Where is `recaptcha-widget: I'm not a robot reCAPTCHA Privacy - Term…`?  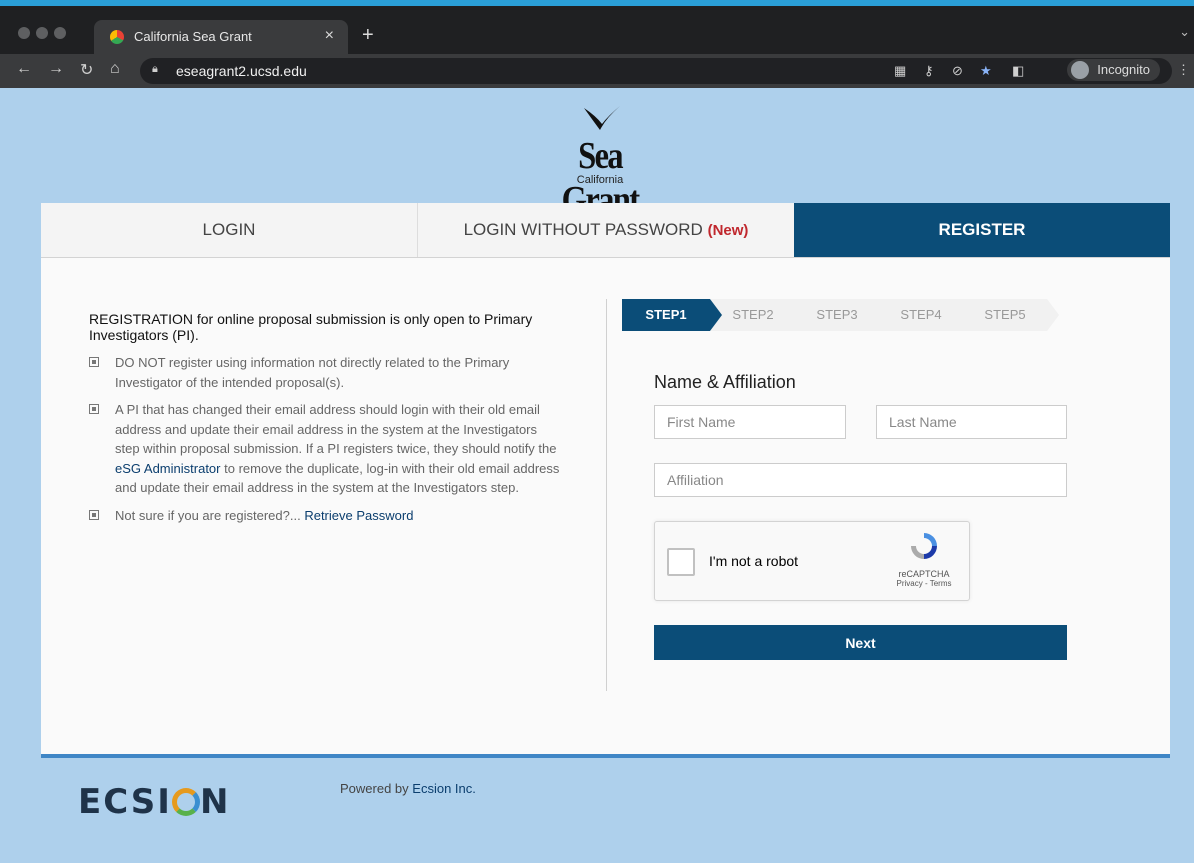
recaptcha-widget: I'm not a robot reCAPTCHA Privacy - Term… is located at coordinates (812, 561).